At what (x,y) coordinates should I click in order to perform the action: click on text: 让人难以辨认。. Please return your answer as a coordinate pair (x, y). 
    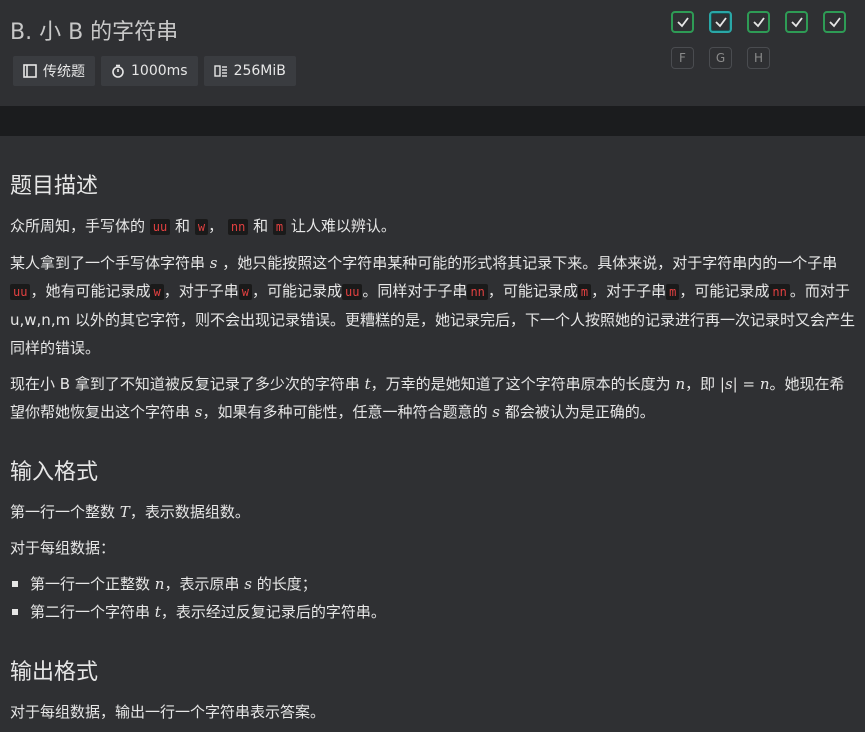
    Looking at the image, I should click on (343, 226).